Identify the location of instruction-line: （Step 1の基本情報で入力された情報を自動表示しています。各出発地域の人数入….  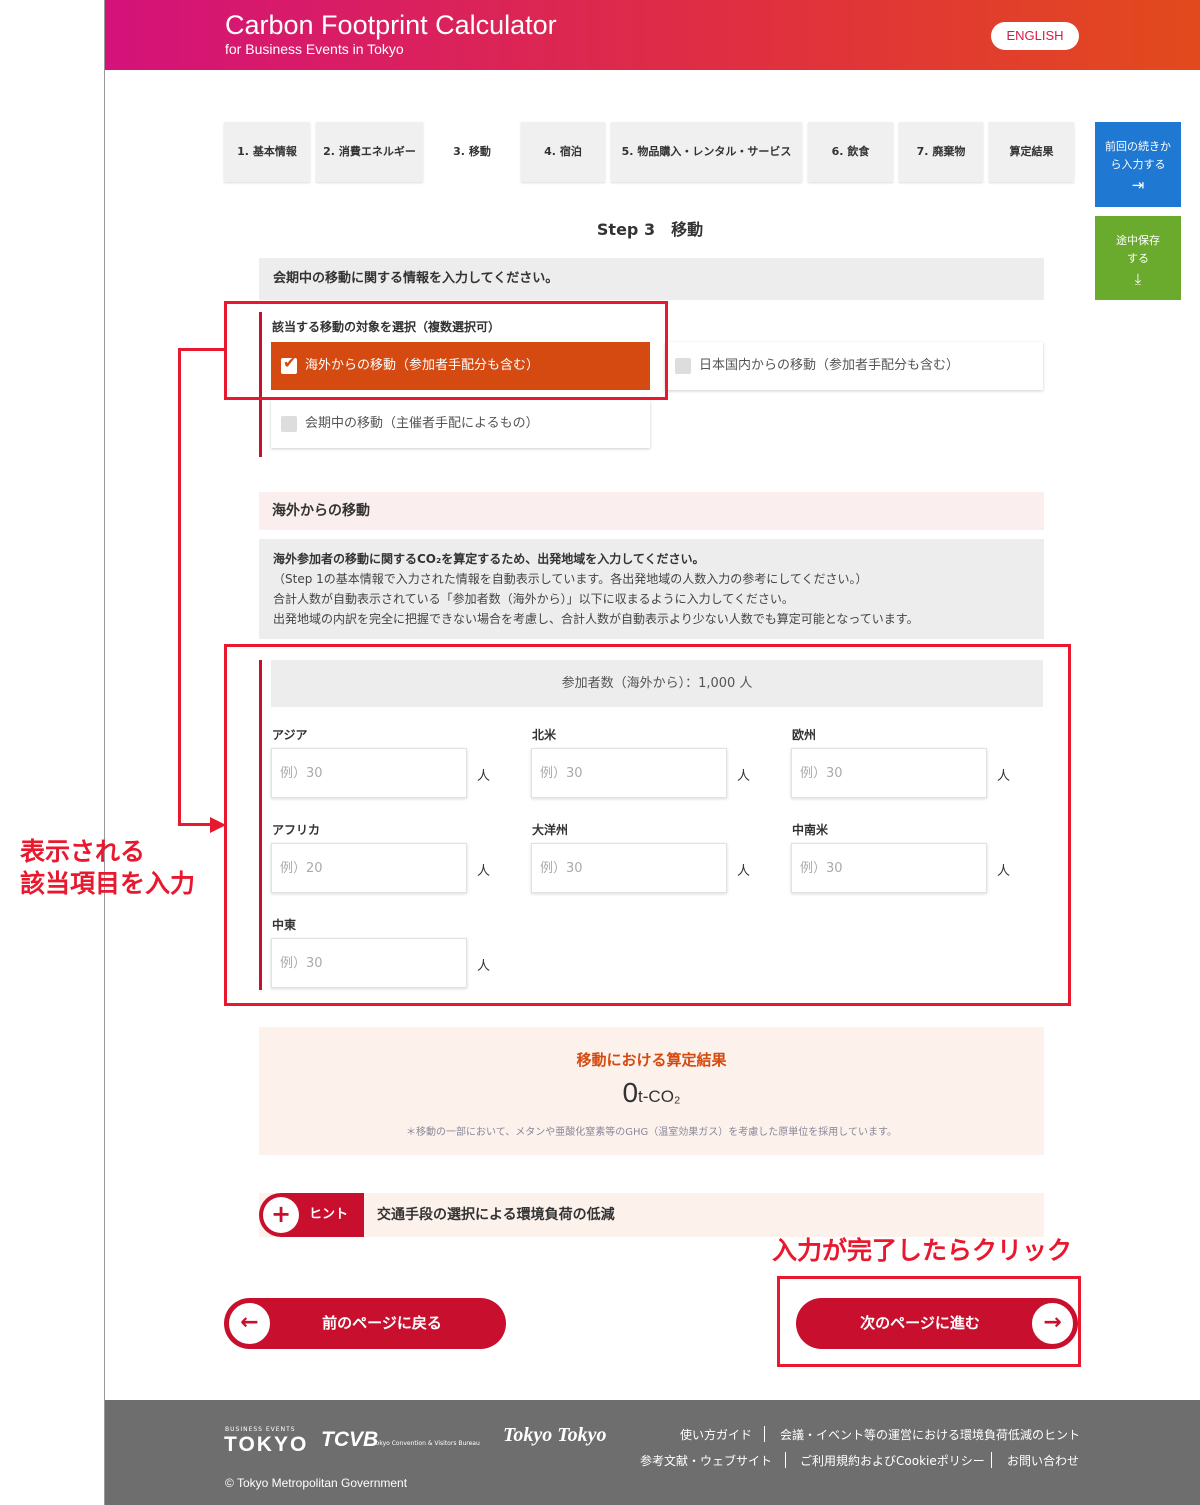
(570, 579).